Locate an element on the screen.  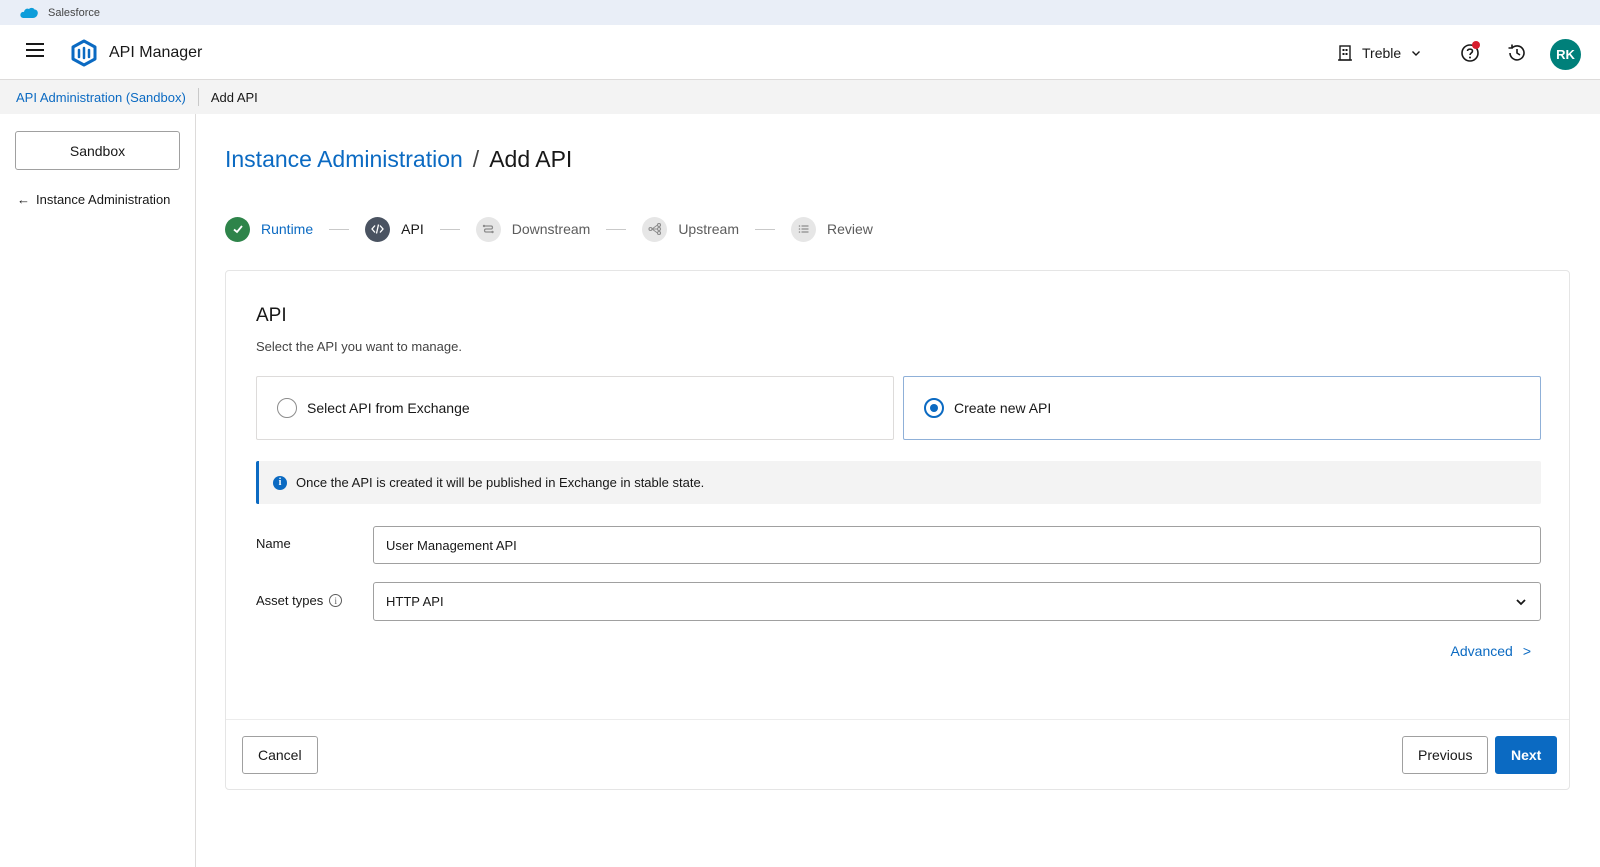
browser-tab-bar: Salesforce is located at coordinates (800, 12).